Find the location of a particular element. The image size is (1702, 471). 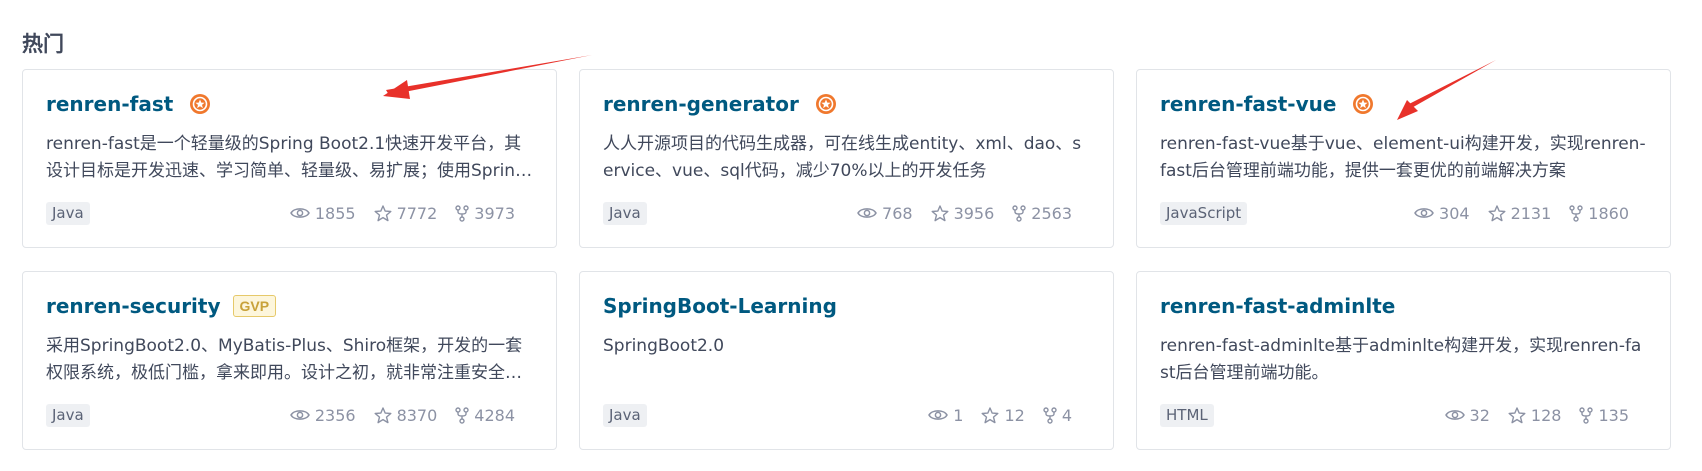

watchers-stat: 768 is located at coordinates (885, 213).